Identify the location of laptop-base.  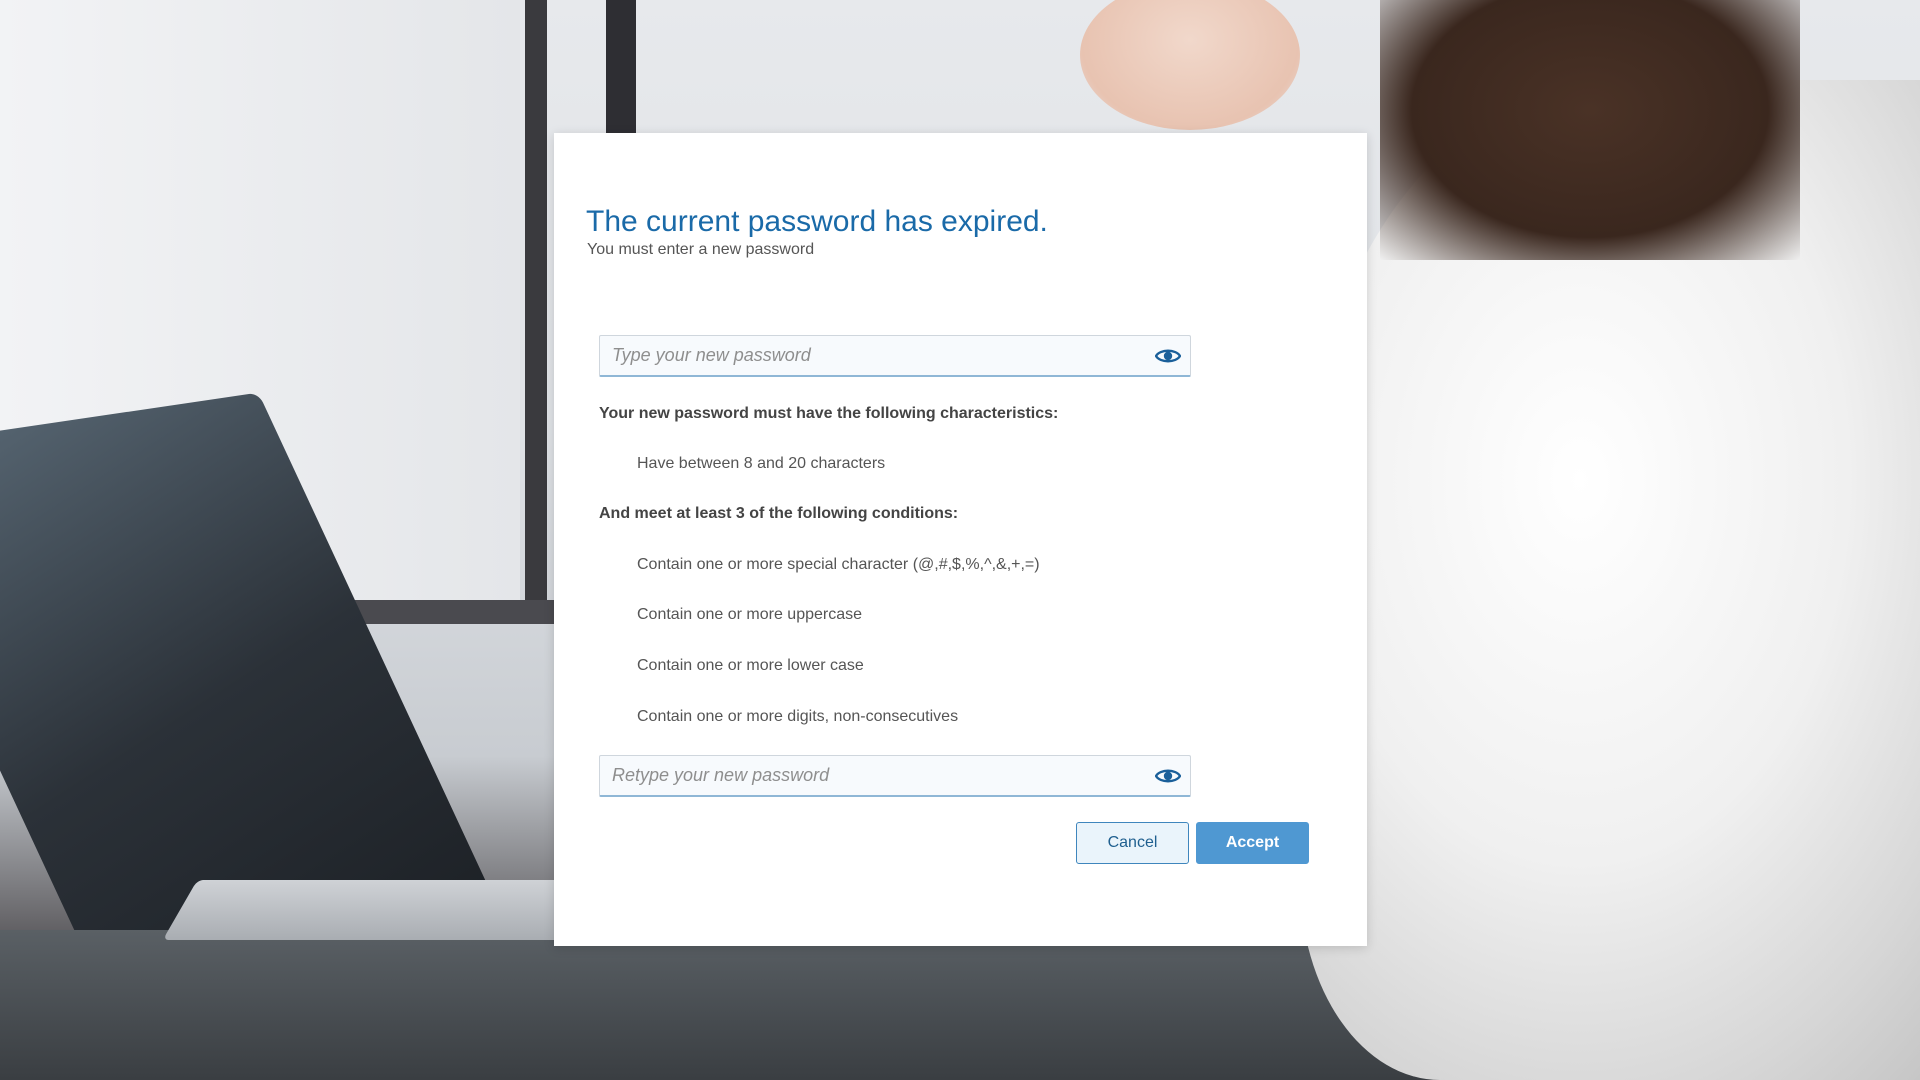
(390, 910).